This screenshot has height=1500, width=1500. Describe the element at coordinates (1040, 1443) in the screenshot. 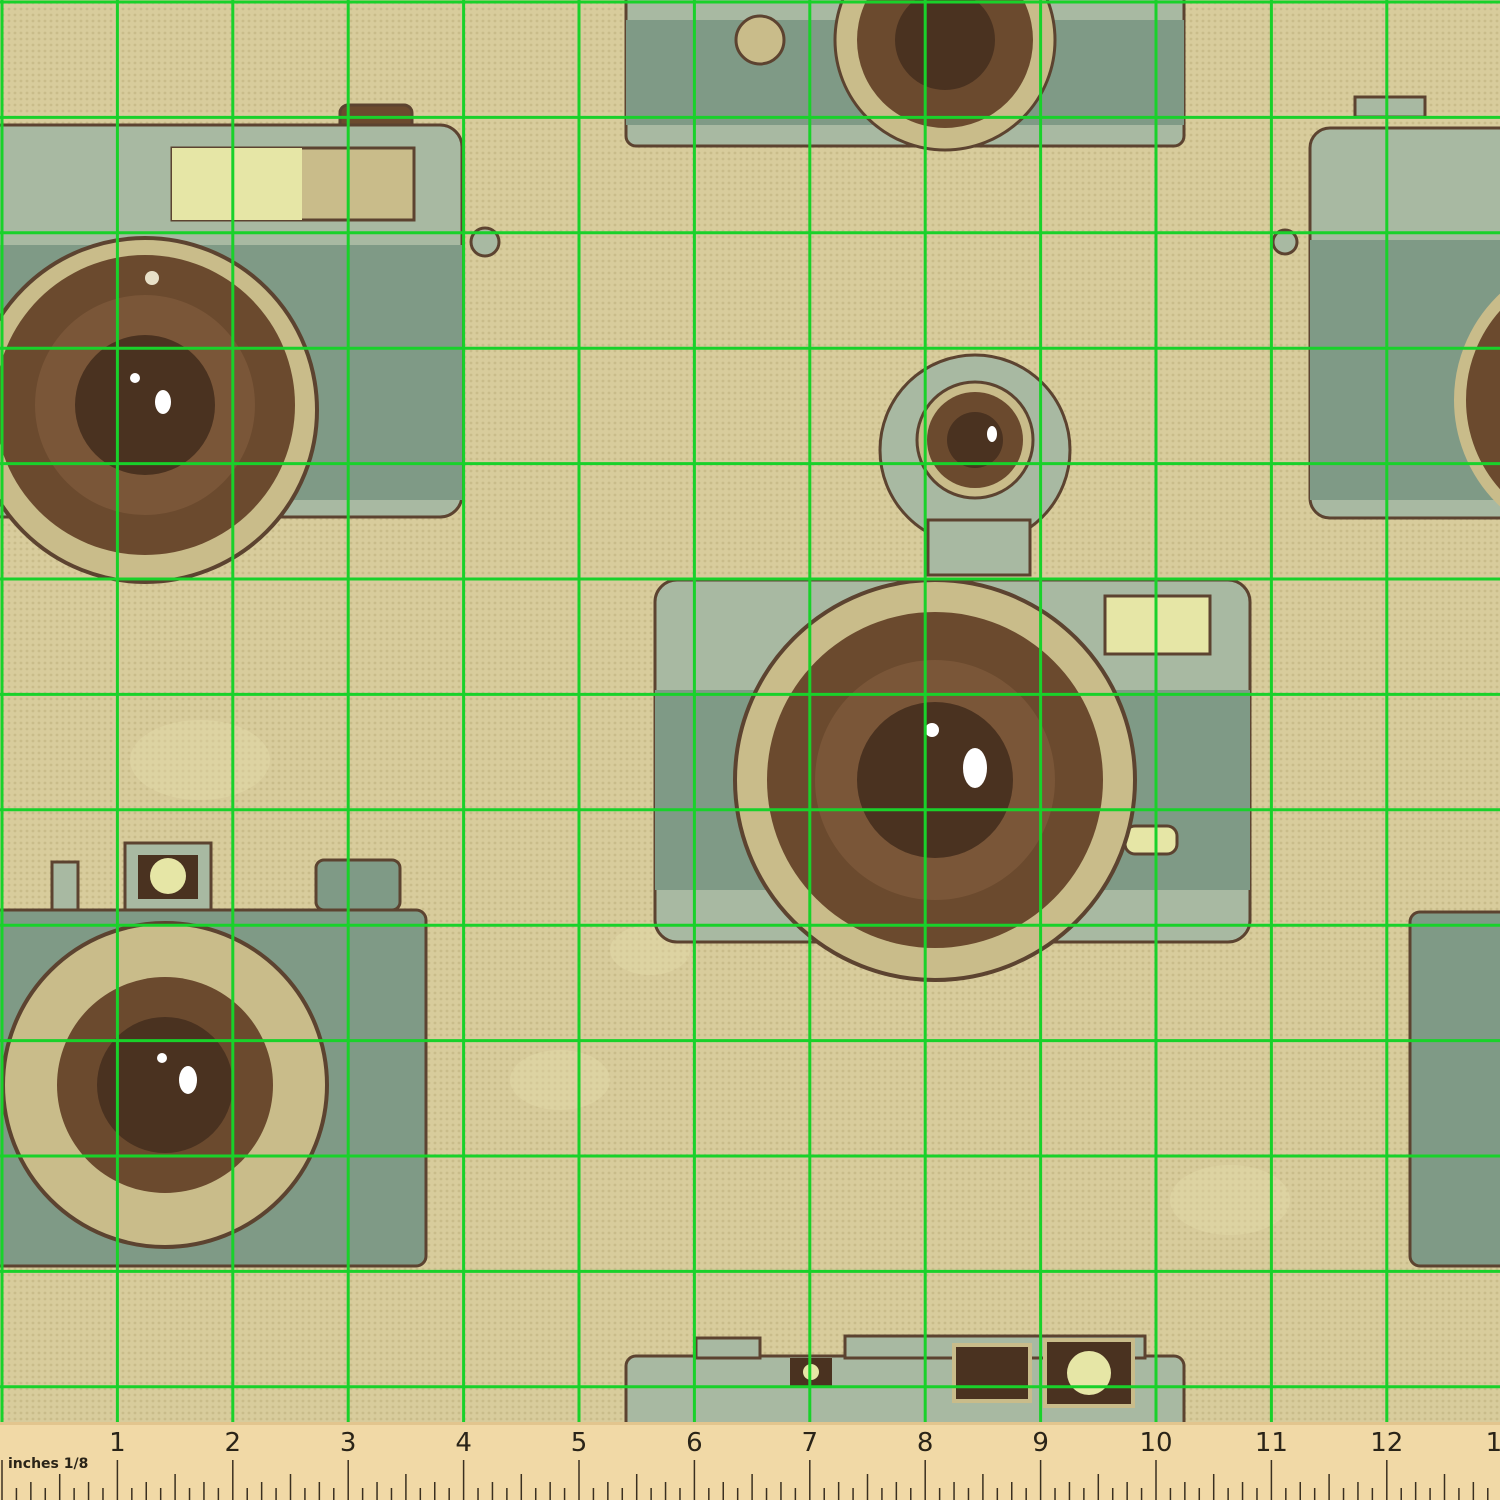

I see `ruler-number: 9` at that location.